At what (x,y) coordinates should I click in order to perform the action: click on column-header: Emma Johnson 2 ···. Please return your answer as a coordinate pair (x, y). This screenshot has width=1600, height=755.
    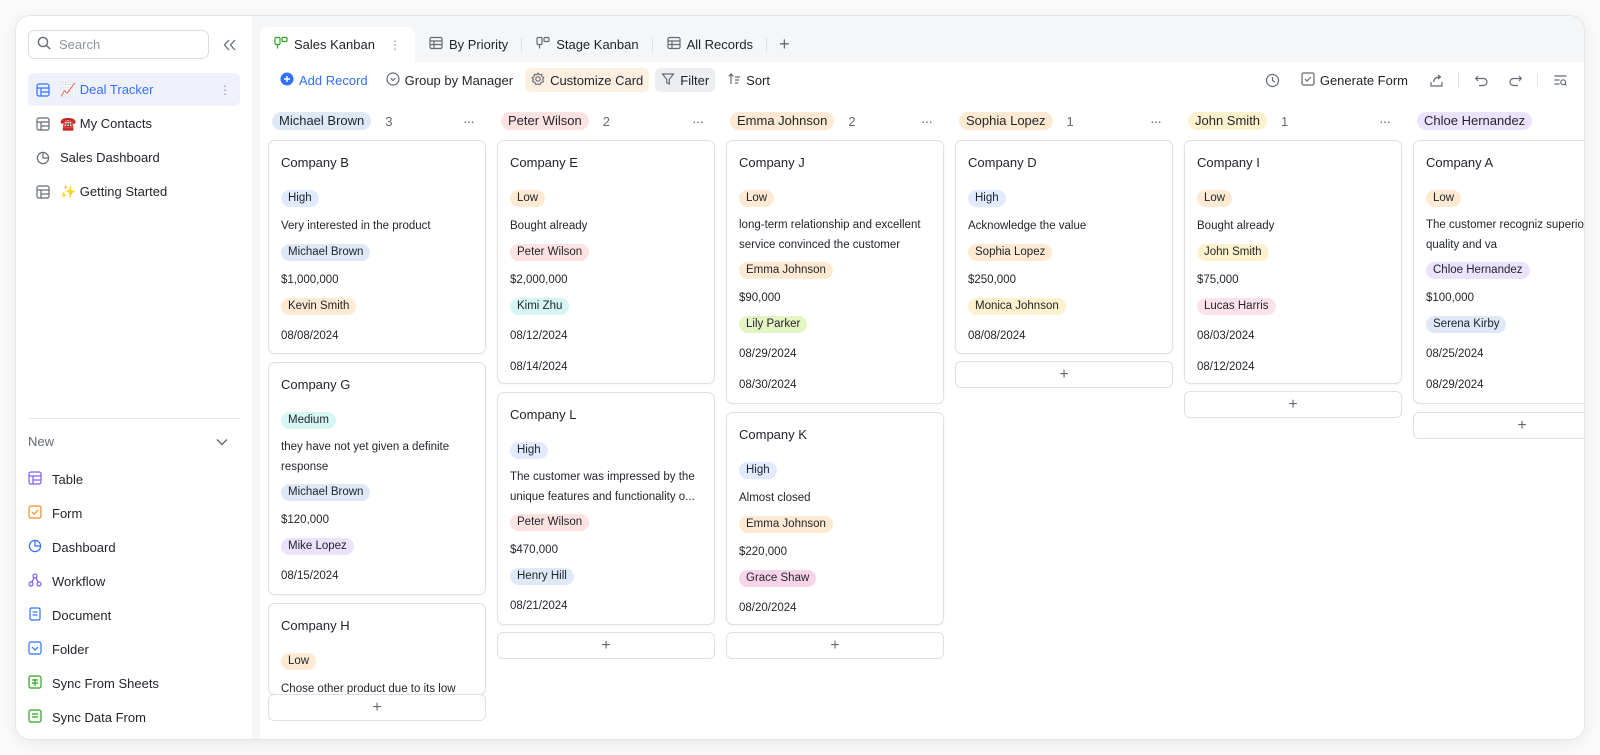
    Looking at the image, I should click on (835, 121).